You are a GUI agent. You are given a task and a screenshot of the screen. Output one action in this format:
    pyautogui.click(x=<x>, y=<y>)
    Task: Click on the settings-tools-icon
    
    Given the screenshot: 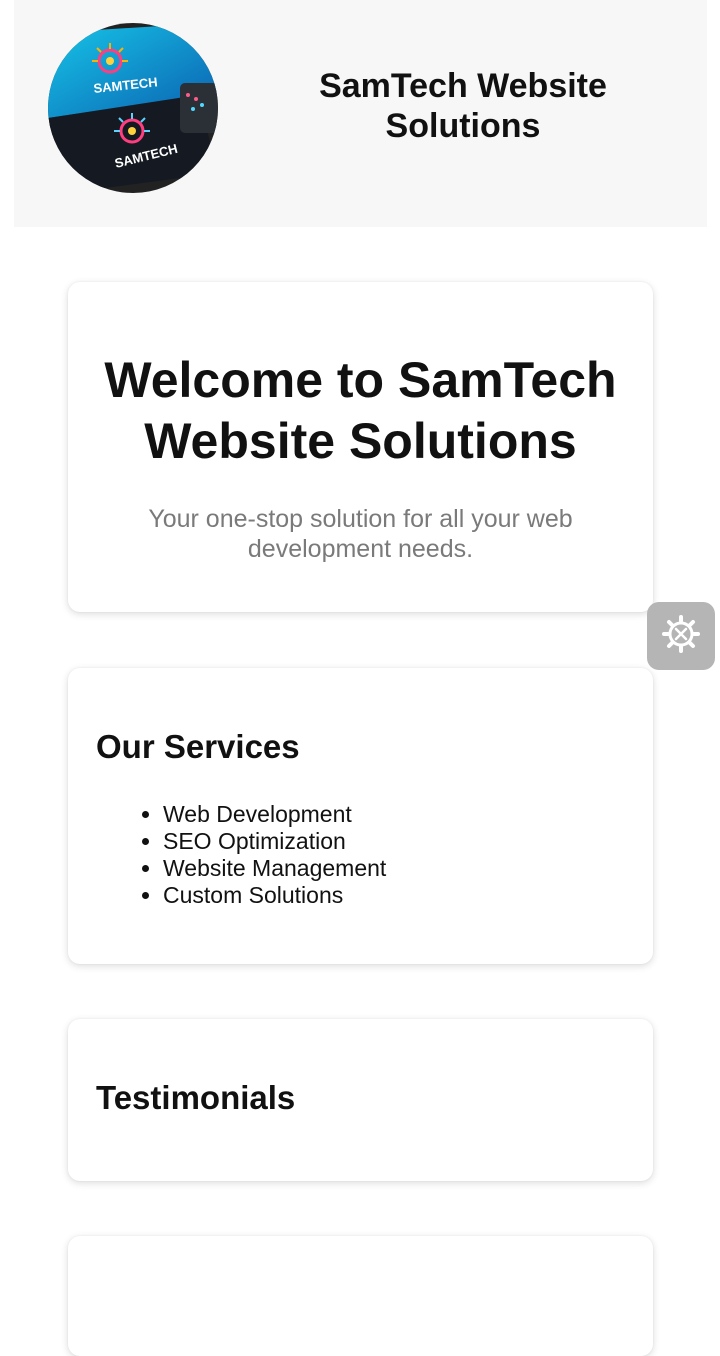 What is the action you would take?
    pyautogui.click(x=681, y=636)
    